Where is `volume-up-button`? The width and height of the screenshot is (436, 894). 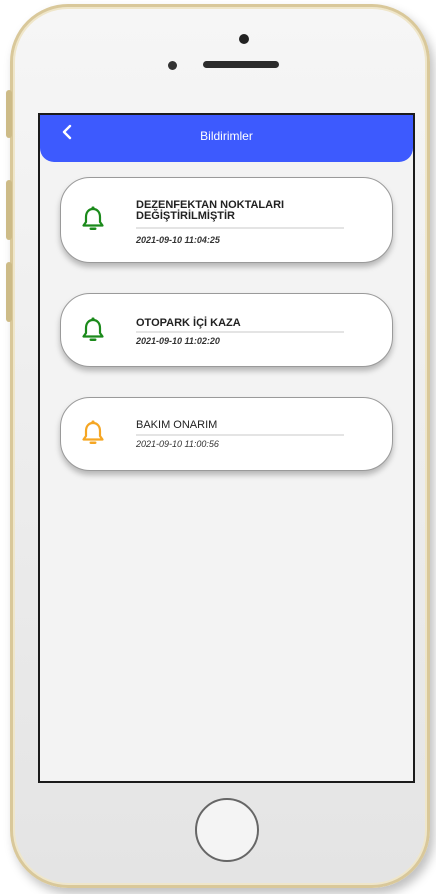
volume-up-button is located at coordinates (9, 210).